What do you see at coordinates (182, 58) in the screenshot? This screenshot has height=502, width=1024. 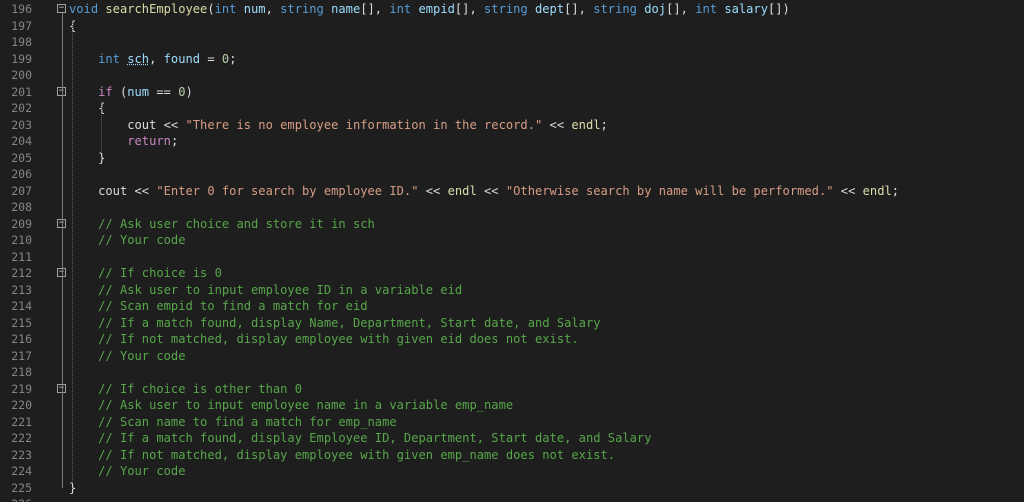 I see `code-token: found` at bounding box center [182, 58].